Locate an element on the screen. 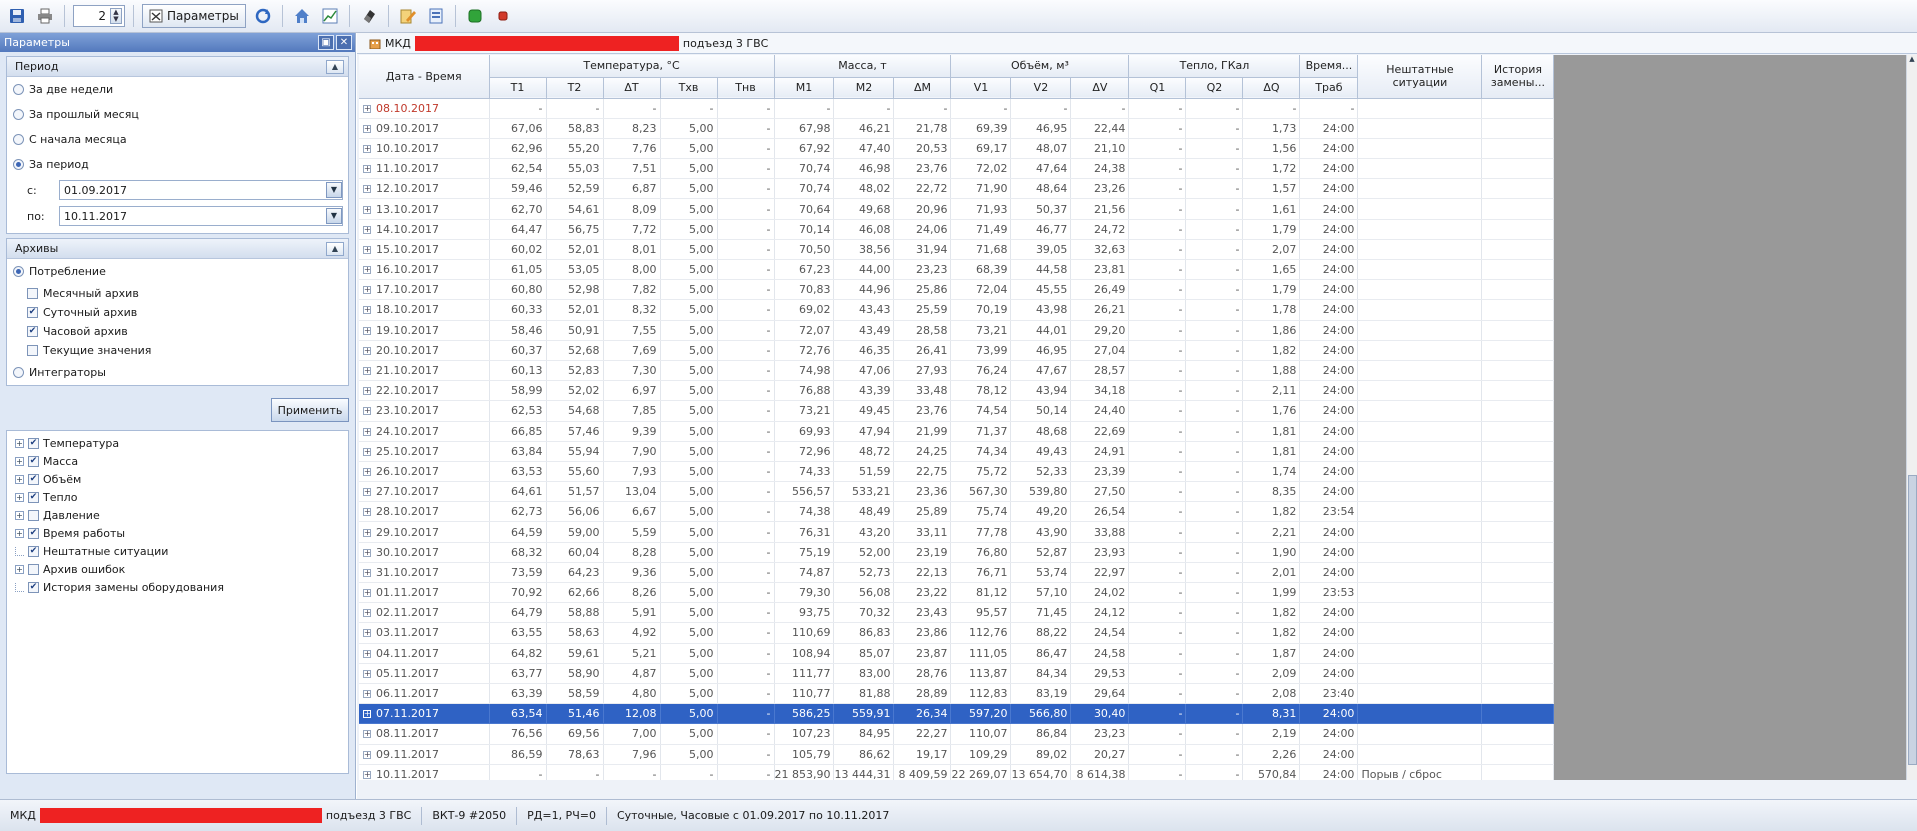 This screenshot has width=1917, height=831. cell: 7,85 is located at coordinates (632, 411).